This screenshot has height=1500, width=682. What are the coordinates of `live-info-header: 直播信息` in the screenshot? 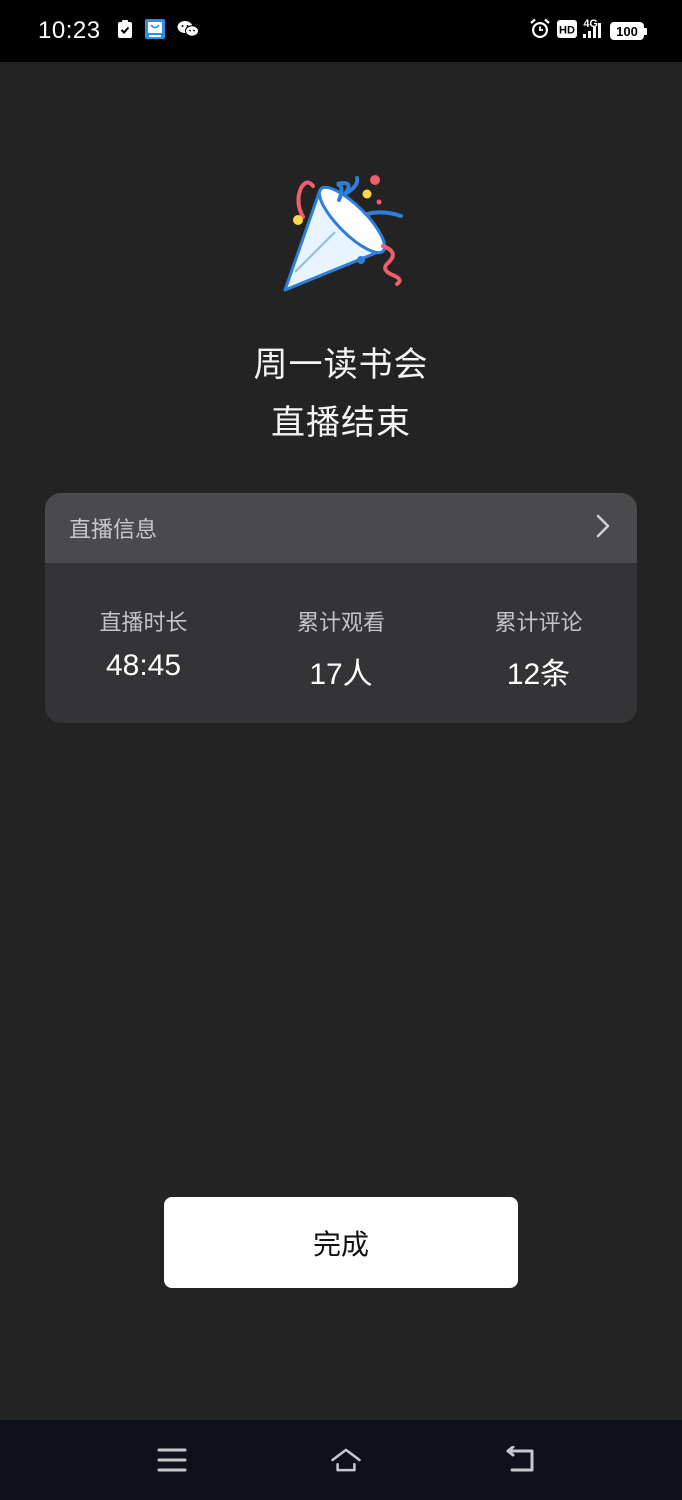 It's located at (341, 528).